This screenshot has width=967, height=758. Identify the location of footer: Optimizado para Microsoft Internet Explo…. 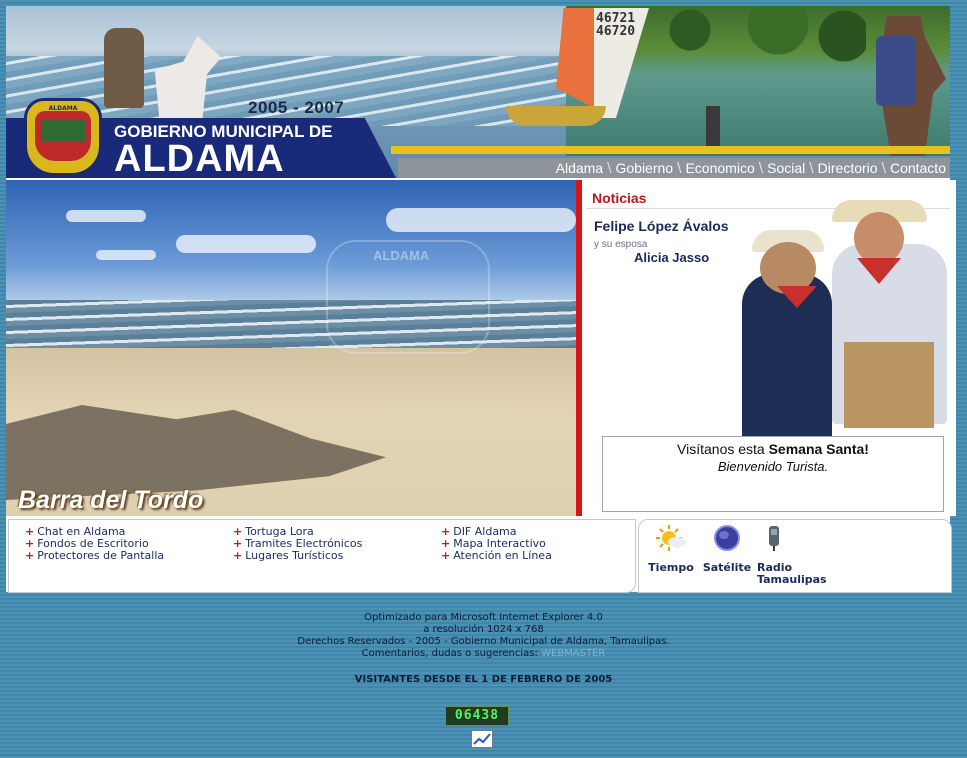
(483, 636).